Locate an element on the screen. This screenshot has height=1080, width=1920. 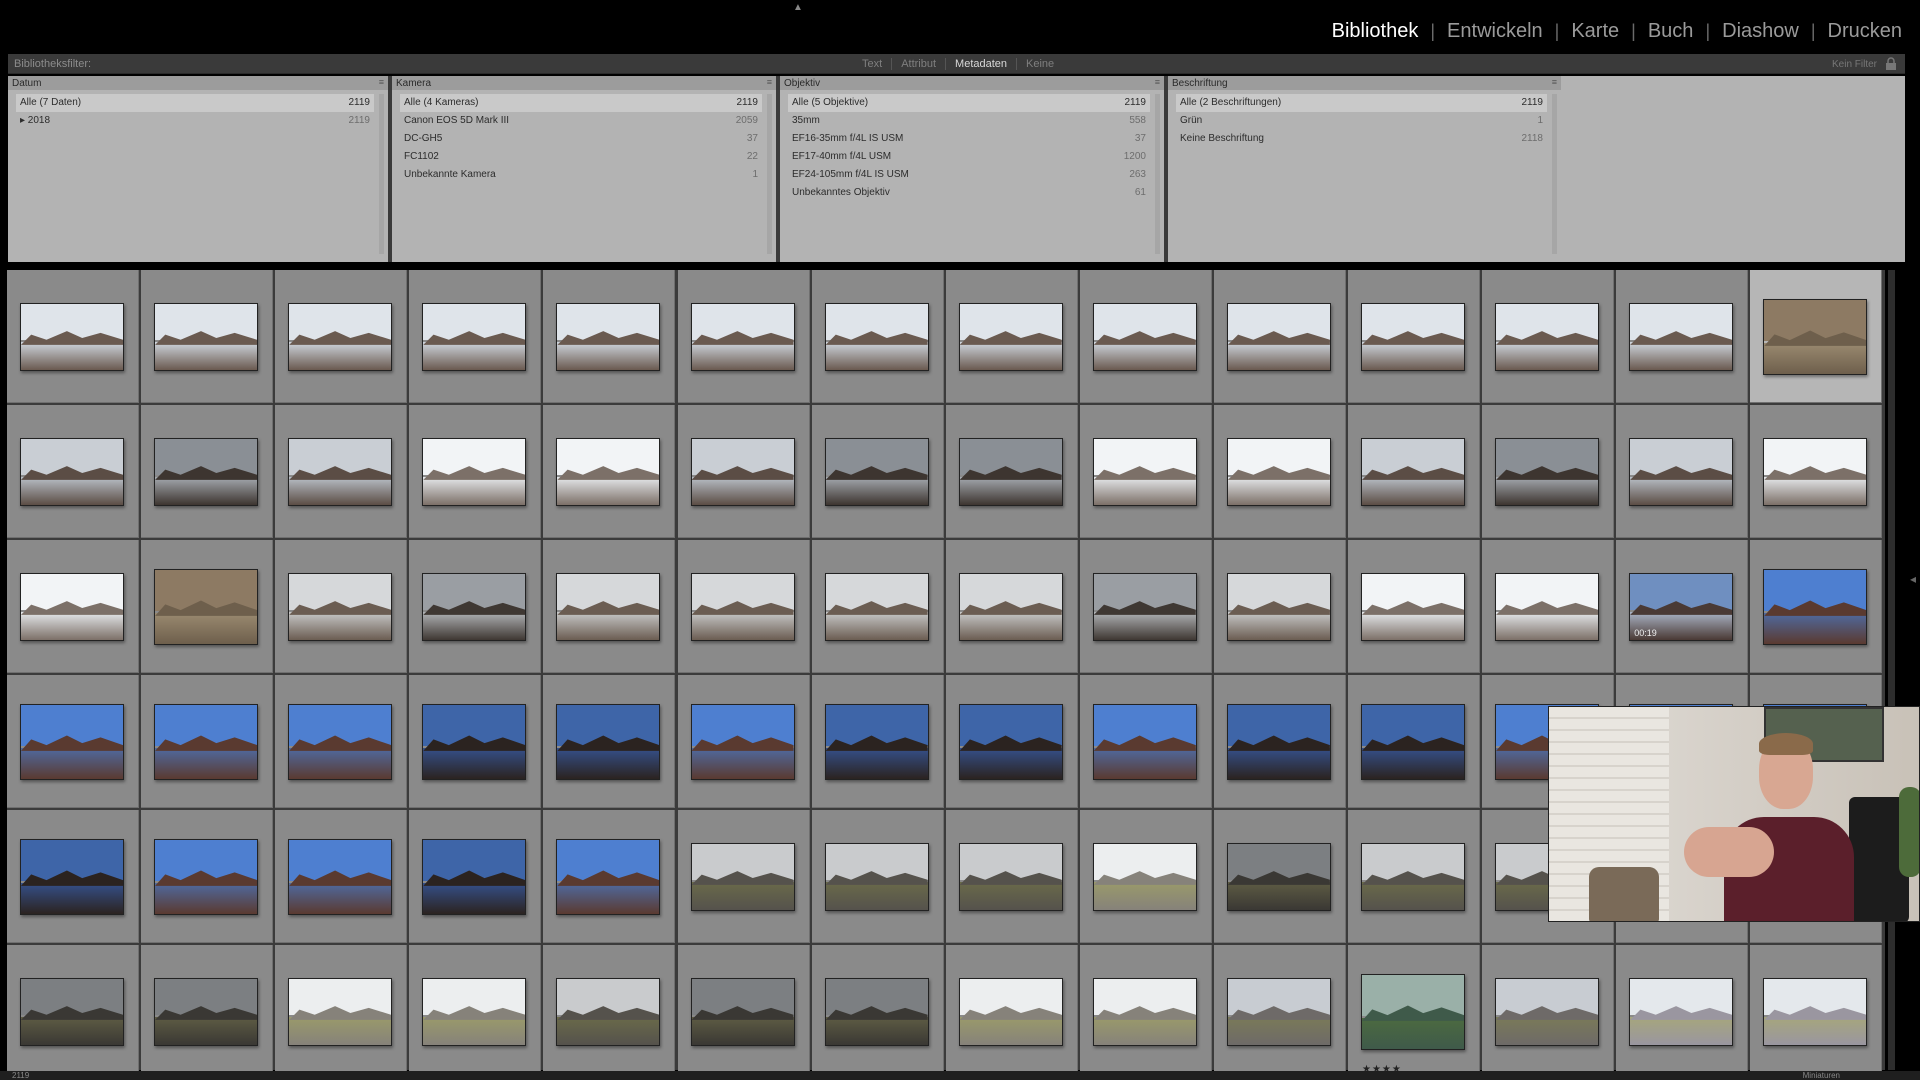
metadata-row: Grün 1 is located at coordinates (1361, 121).